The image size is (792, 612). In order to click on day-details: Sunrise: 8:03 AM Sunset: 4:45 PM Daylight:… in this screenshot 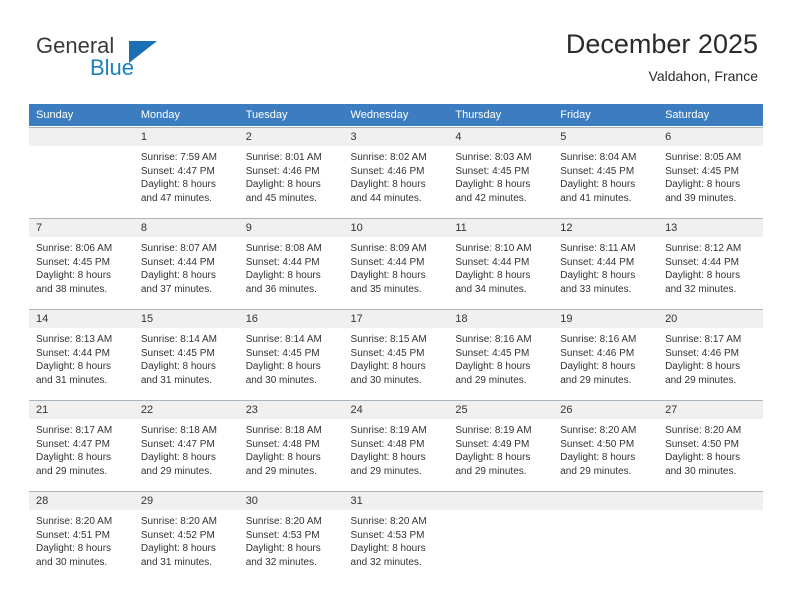, I will do `click(500, 175)`.